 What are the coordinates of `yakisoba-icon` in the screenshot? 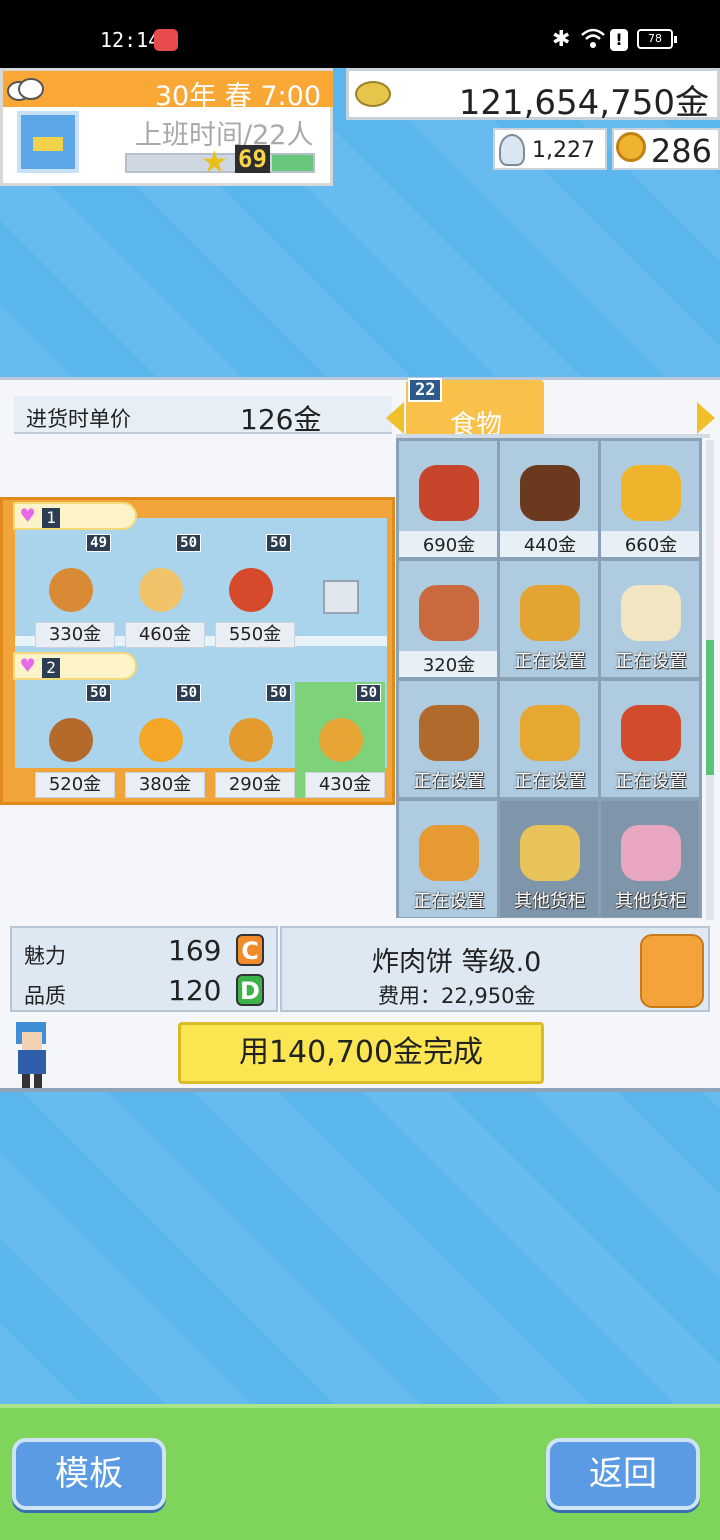 It's located at (449, 493).